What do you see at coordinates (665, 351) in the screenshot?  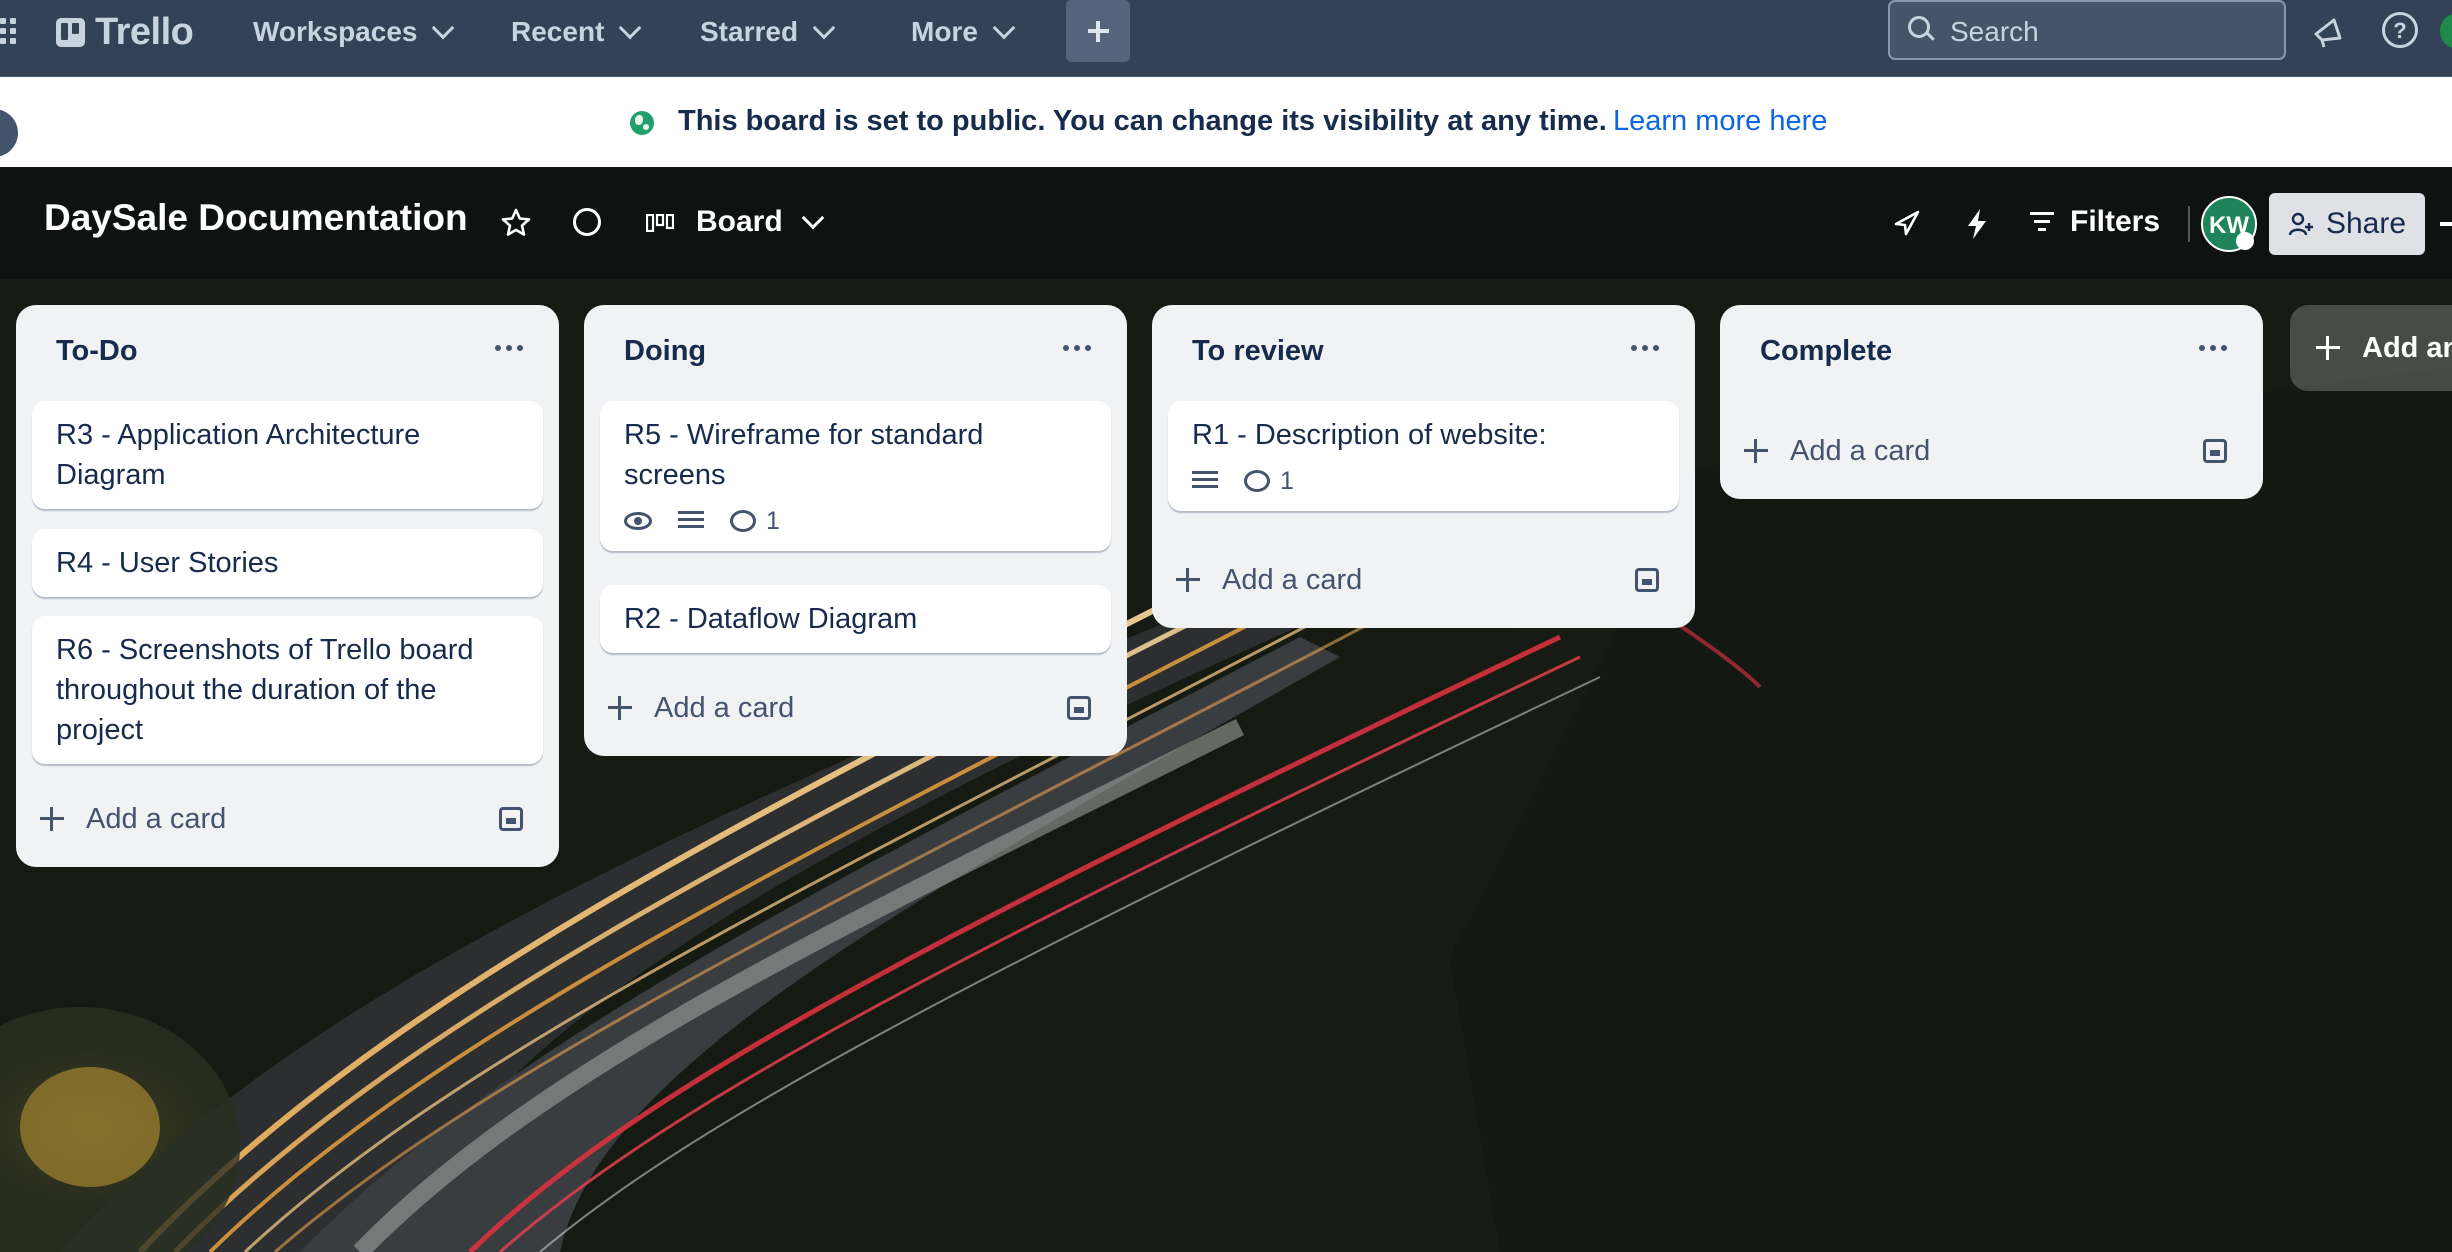 I see `list-title: Doing` at bounding box center [665, 351].